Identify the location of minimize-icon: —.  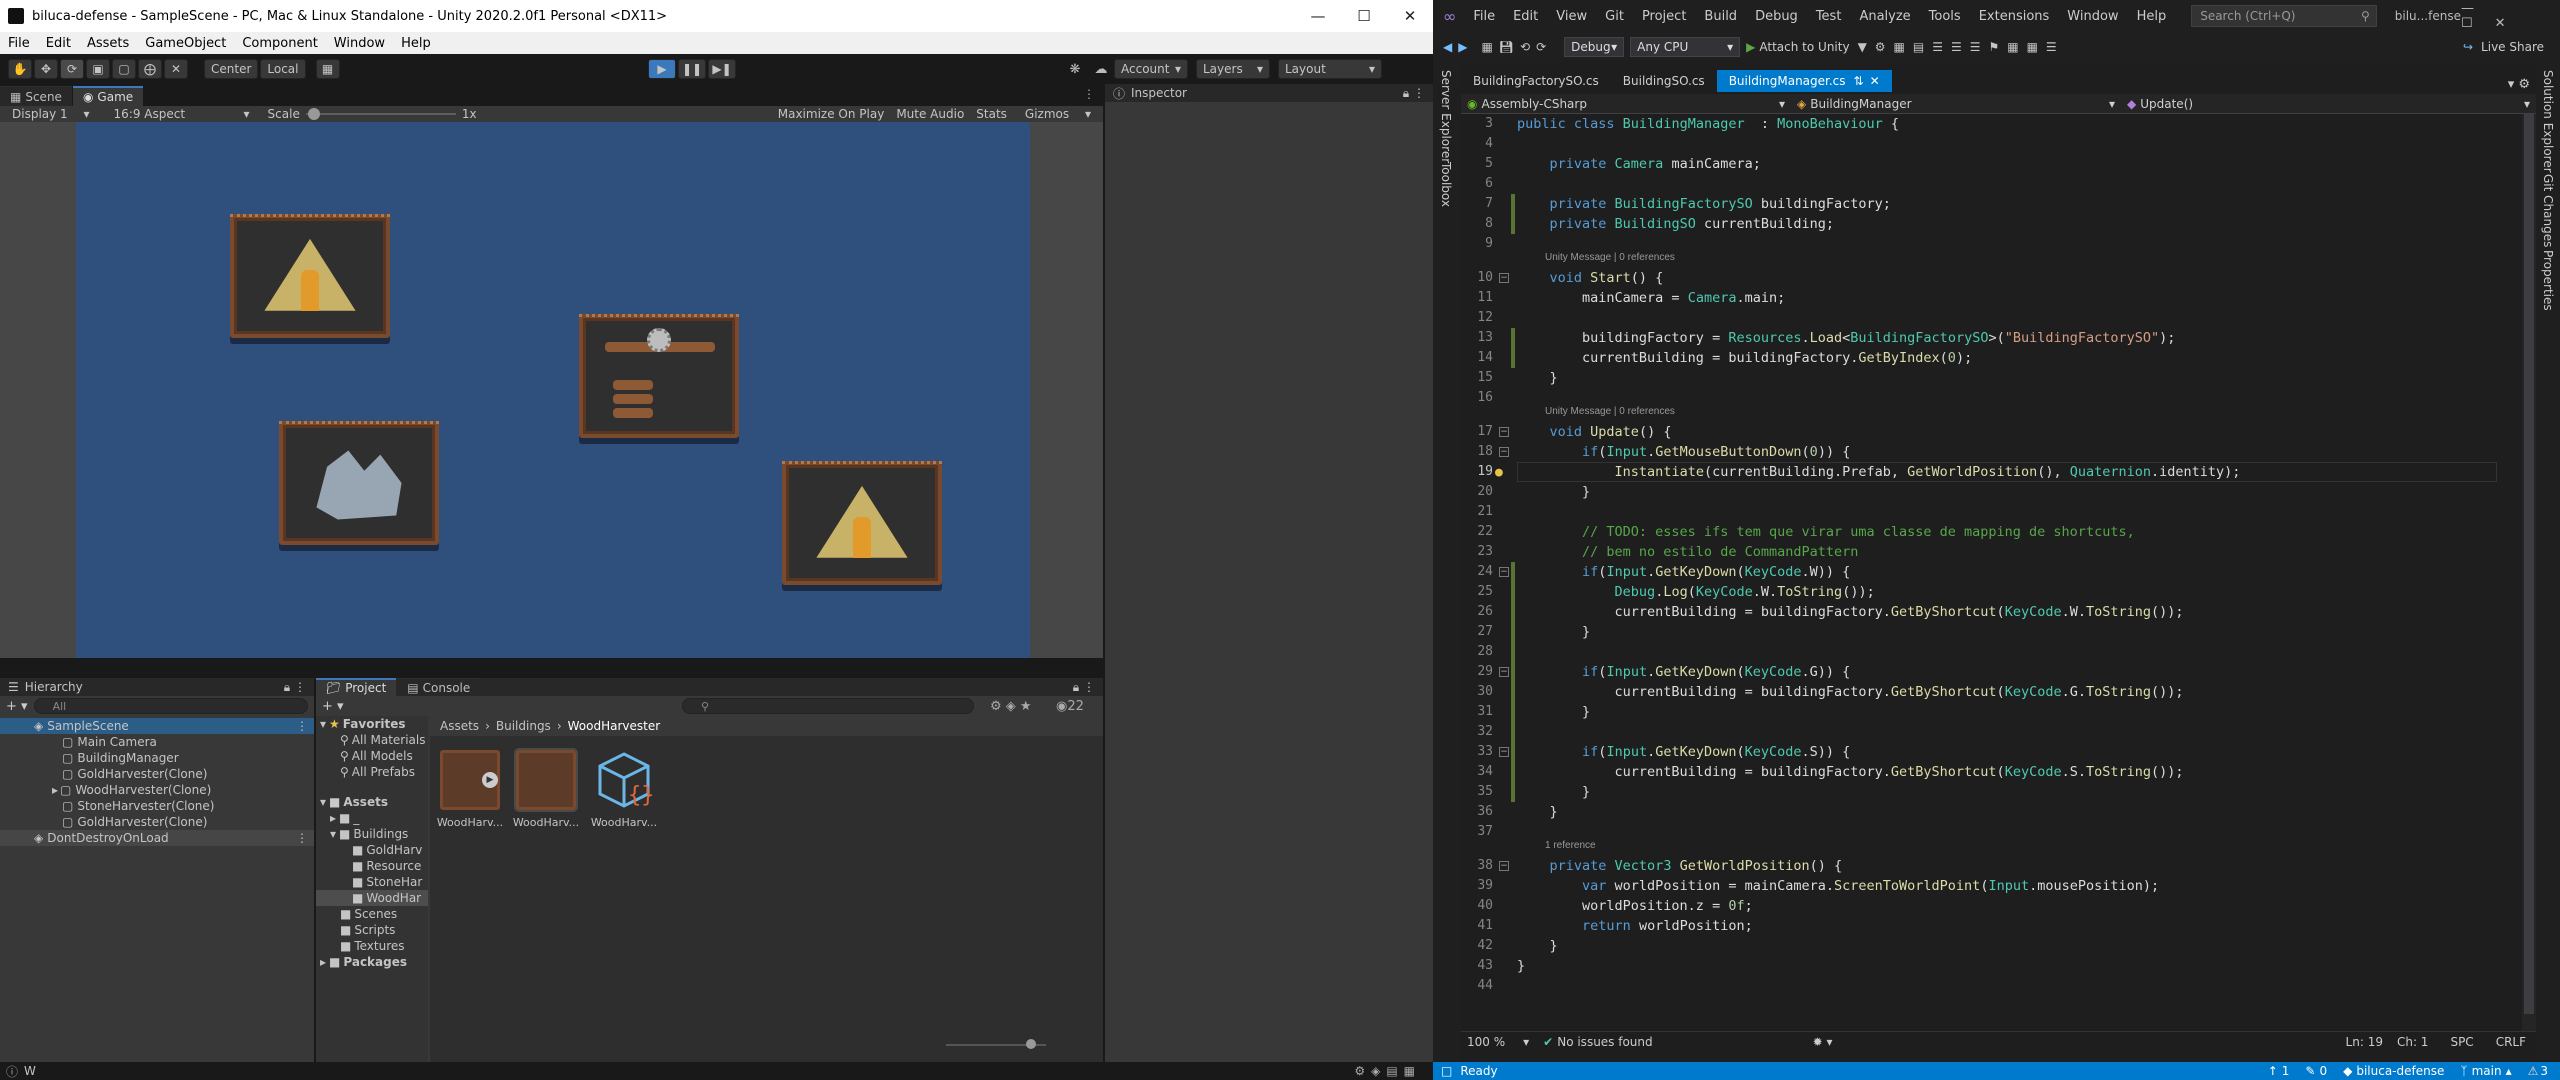
(1318, 16).